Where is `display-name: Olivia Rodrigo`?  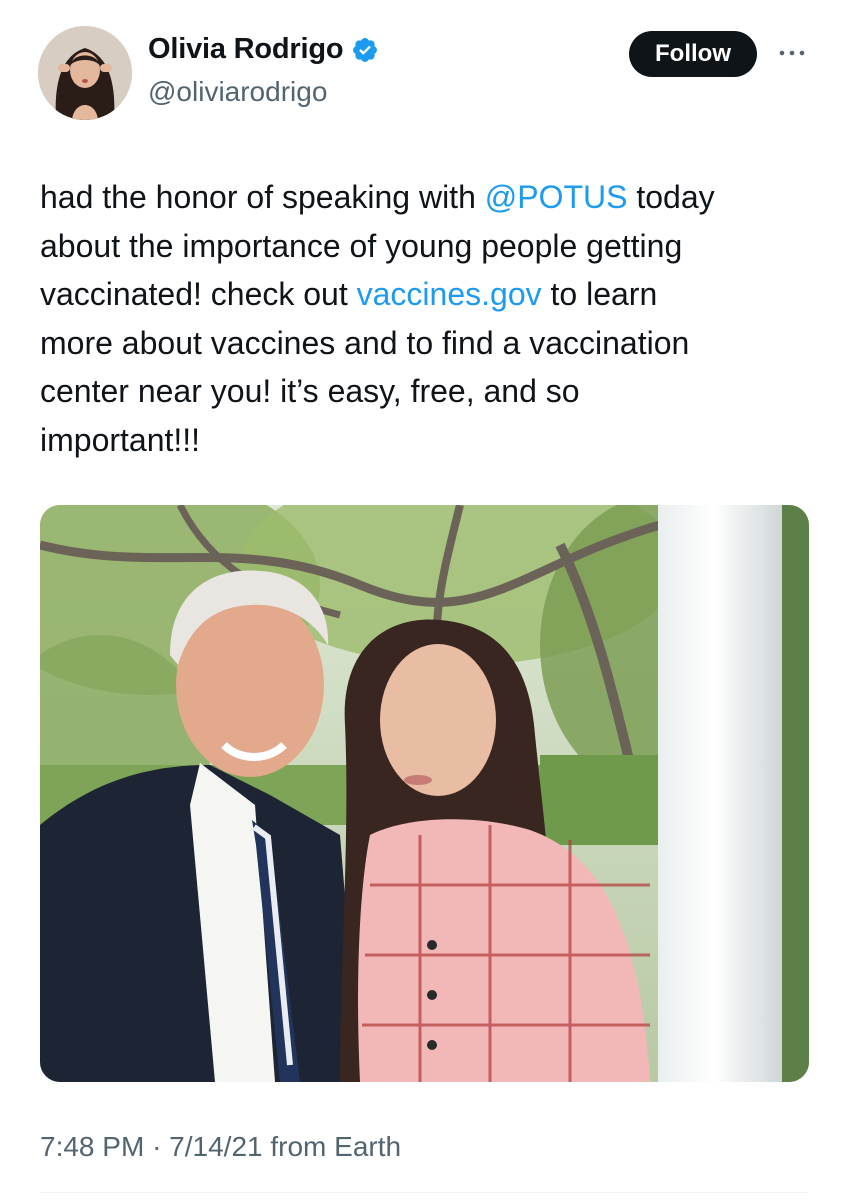 display-name: Olivia Rodrigo is located at coordinates (246, 49).